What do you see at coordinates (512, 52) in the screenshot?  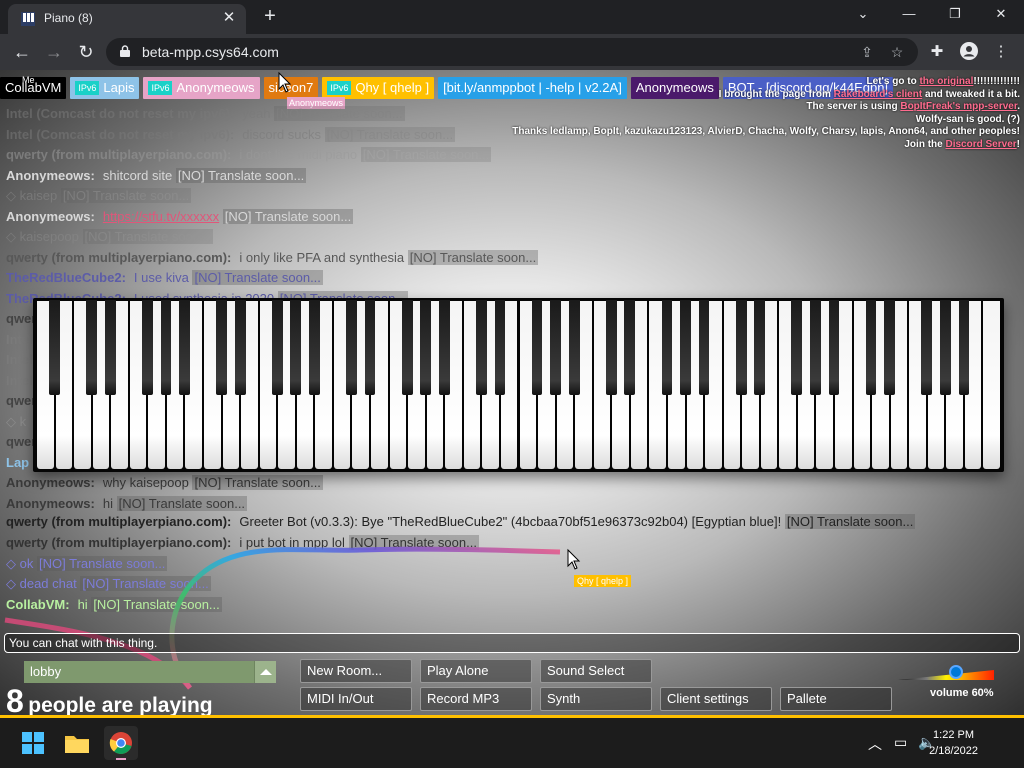 I see `address-bar: beta-mpp.csys64.com ⇪ ☆` at bounding box center [512, 52].